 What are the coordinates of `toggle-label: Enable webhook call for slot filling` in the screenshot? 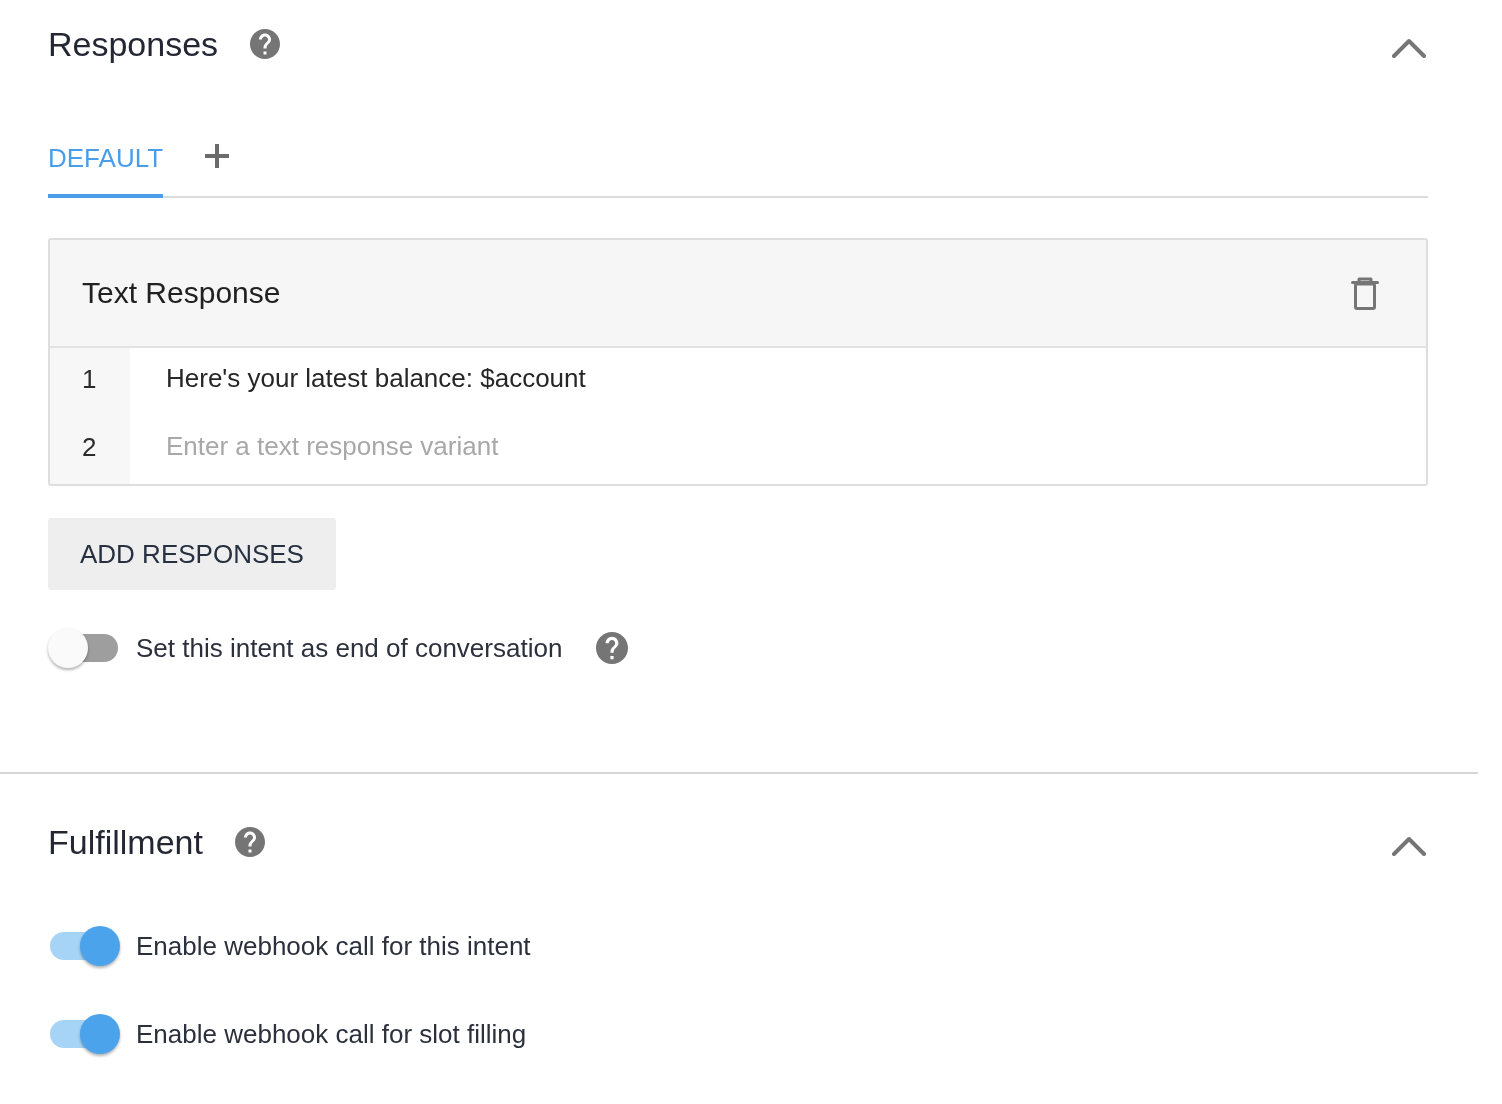 It's located at (331, 1034).